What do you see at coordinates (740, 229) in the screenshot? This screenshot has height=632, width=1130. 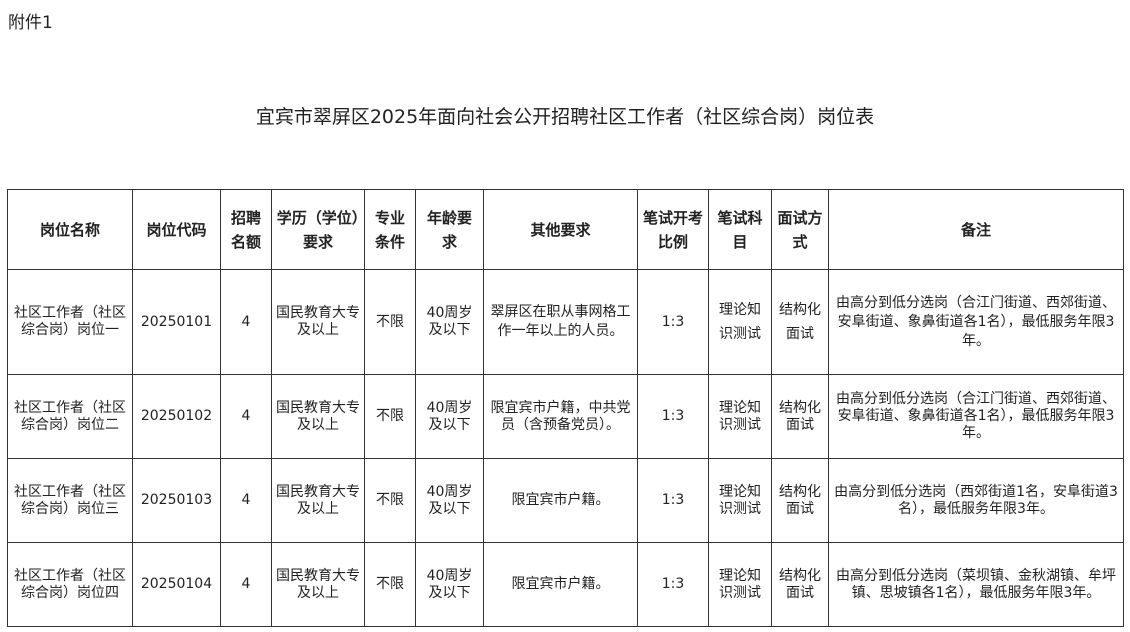 I see `column-header: 笔试科目` at bounding box center [740, 229].